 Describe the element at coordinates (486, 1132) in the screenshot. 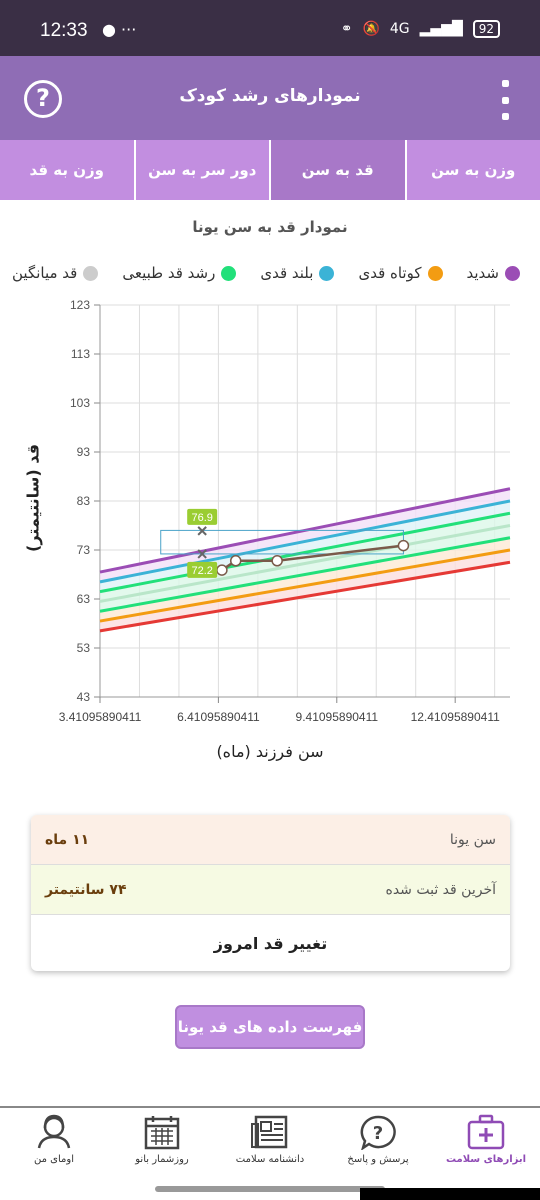

I see `medical-kit-icon` at that location.